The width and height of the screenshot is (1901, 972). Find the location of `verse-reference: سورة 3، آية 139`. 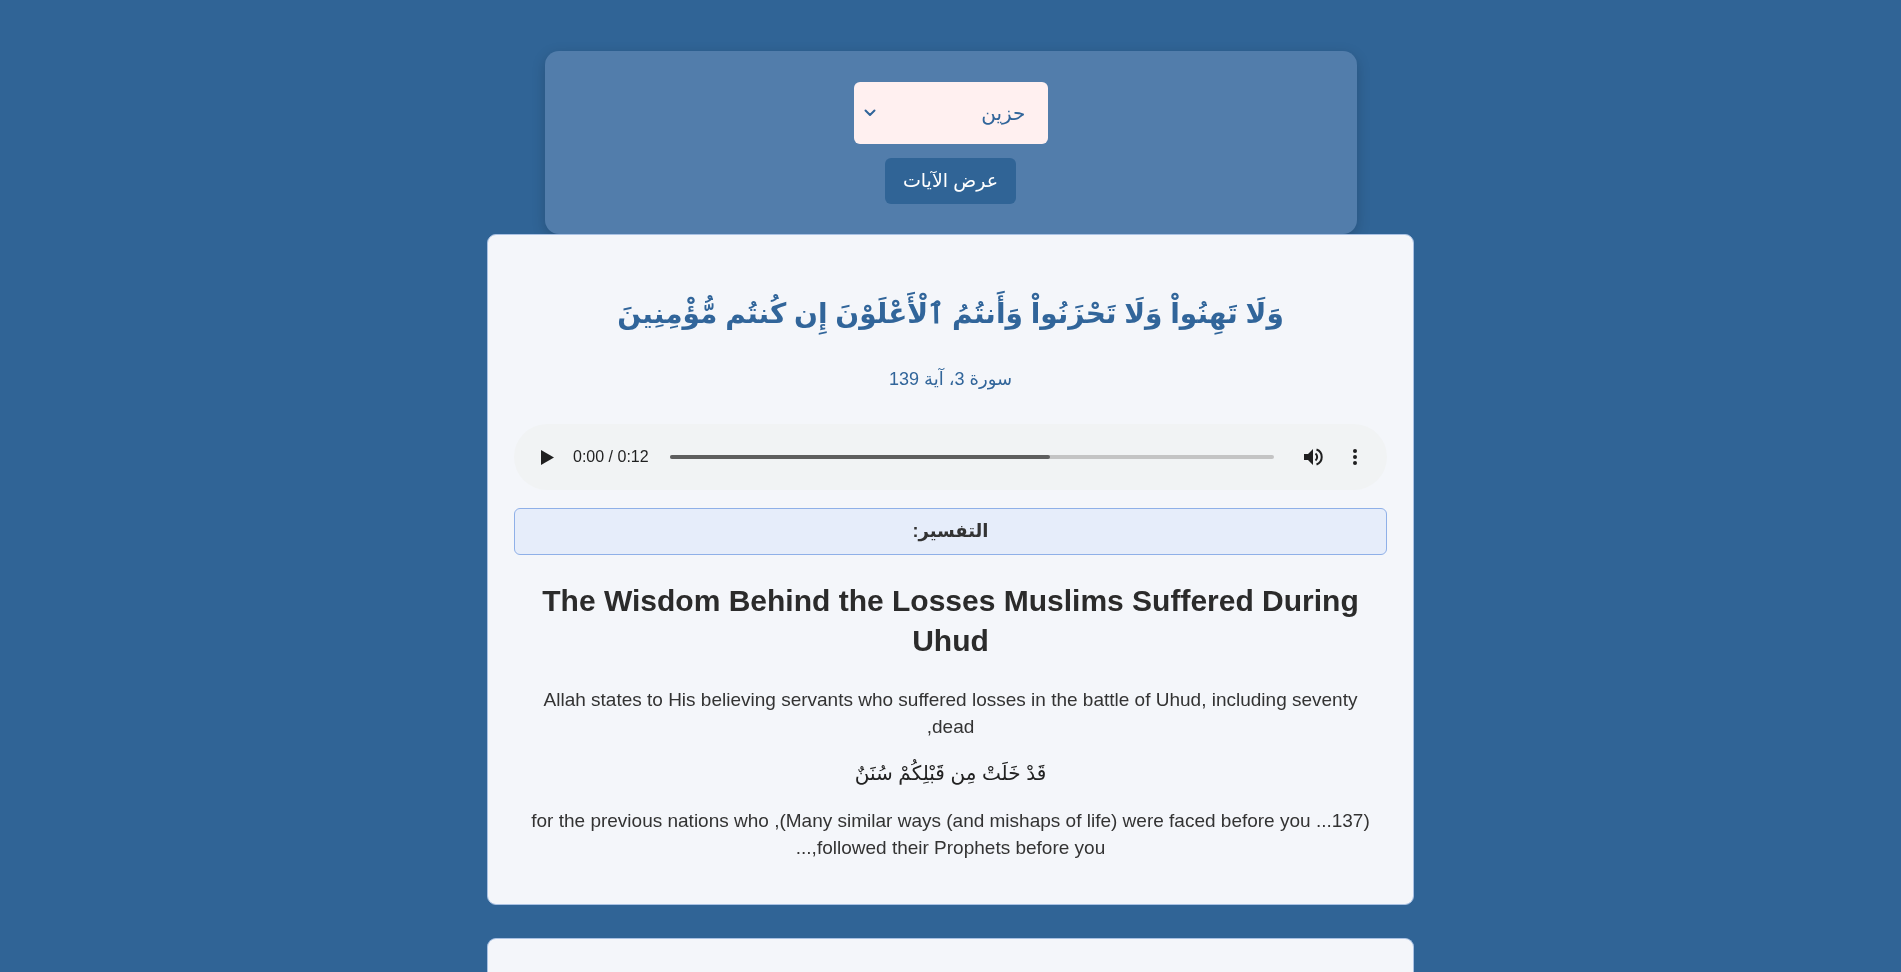

verse-reference: سورة 3، آية 139 is located at coordinates (950, 379).